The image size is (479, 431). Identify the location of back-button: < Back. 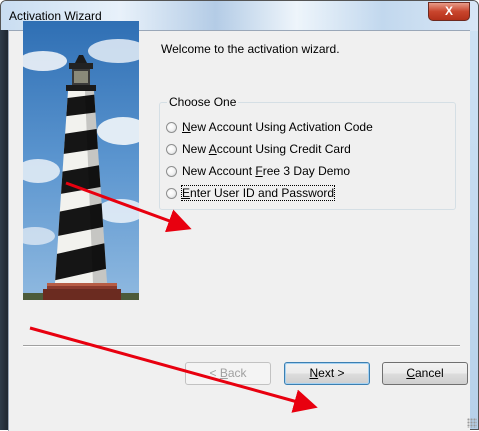
(228, 373).